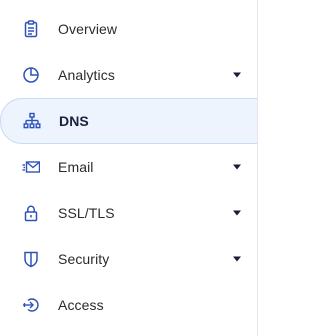 The height and width of the screenshot is (336, 320). I want to click on envelope-icon, so click(31, 167).